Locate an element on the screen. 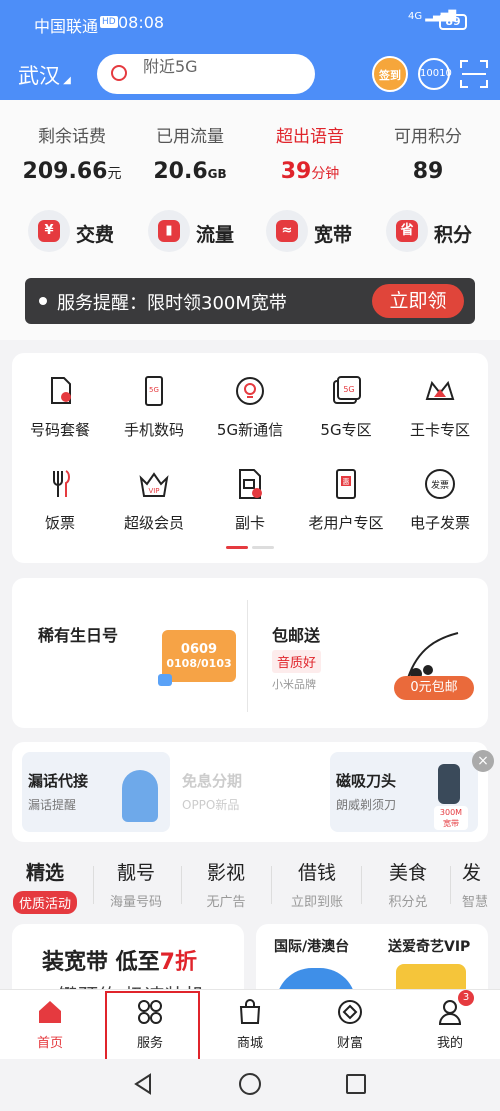 This screenshot has width=500, height=1111. search-input: 附近5G is located at coordinates (206, 74).